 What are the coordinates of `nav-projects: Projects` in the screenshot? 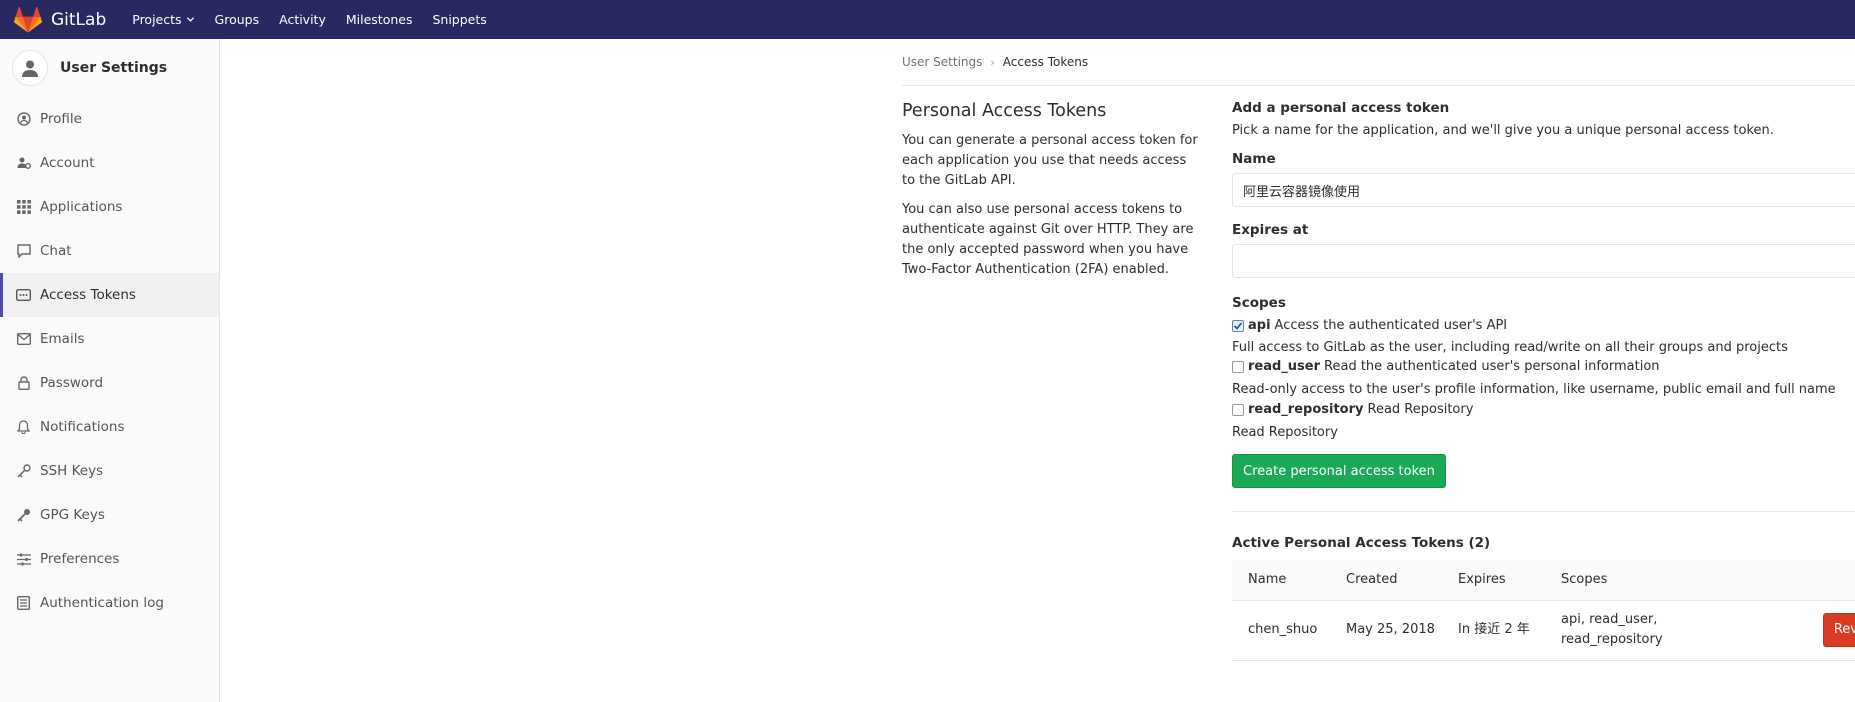 It's located at (163, 19).